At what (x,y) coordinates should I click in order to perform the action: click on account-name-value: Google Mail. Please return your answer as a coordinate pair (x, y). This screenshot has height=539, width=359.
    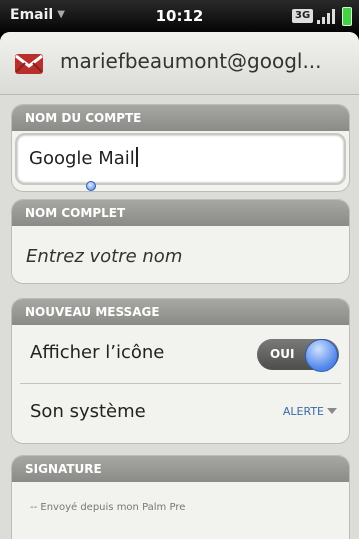
    Looking at the image, I should click on (83, 158).